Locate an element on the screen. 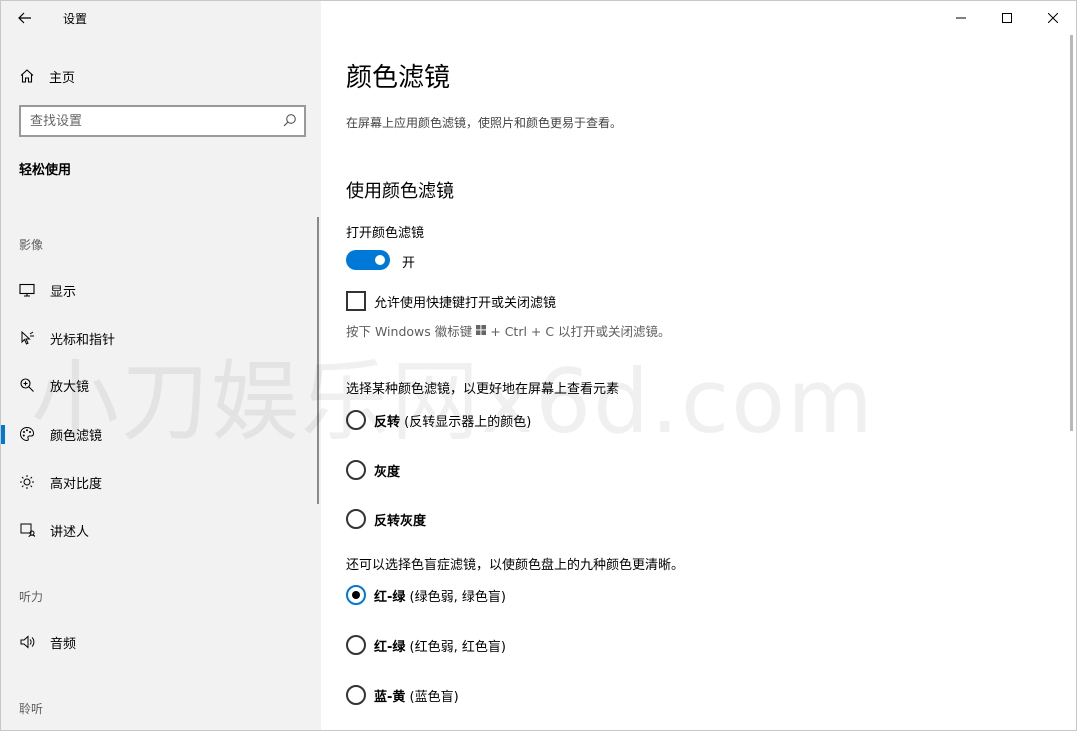 The height and width of the screenshot is (731, 1077). shortcut-checkbox is located at coordinates (356, 301).